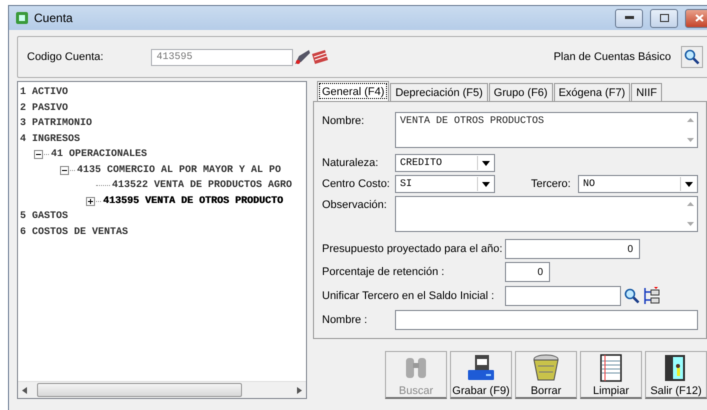 The height and width of the screenshot is (410, 707). I want to click on field-label: Centro Costo:, so click(356, 184).